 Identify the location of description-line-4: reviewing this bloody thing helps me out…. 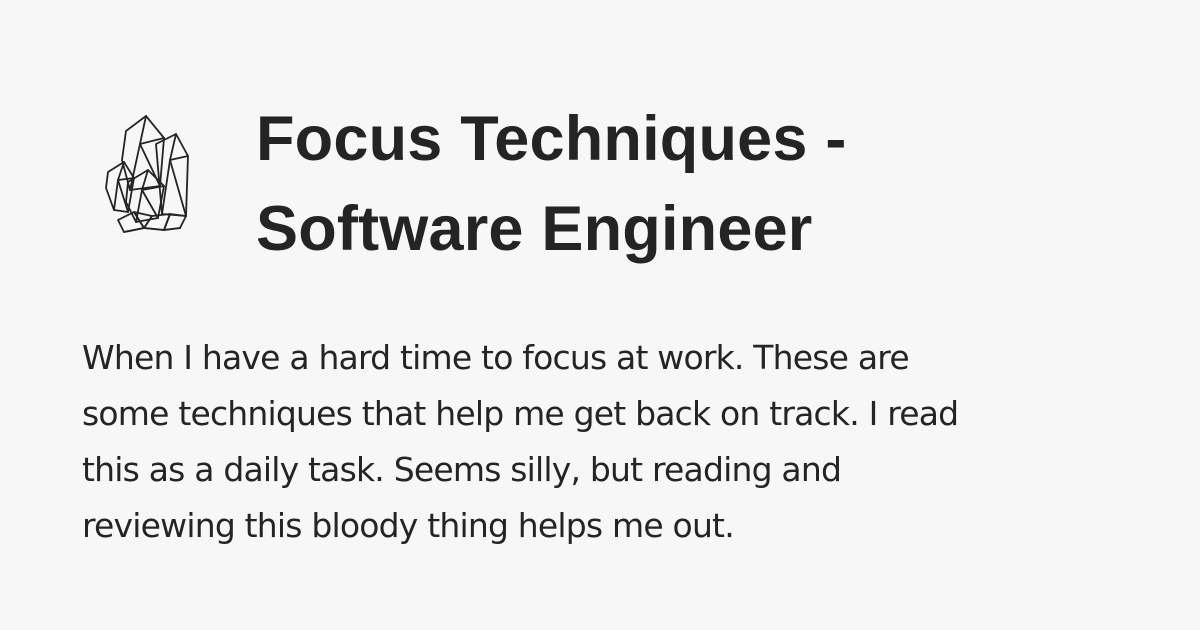
(408, 525).